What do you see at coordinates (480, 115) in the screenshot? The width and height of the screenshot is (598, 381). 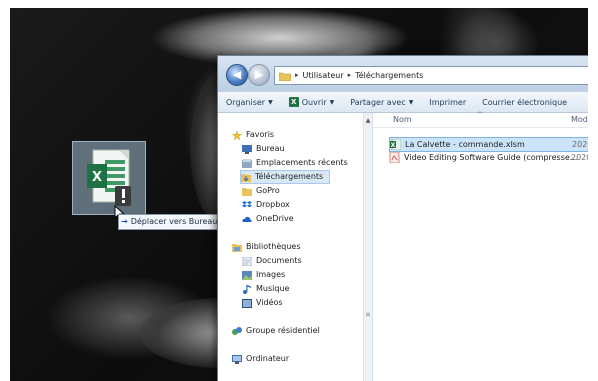 I see `sort-ascending-icon: ^` at bounding box center [480, 115].